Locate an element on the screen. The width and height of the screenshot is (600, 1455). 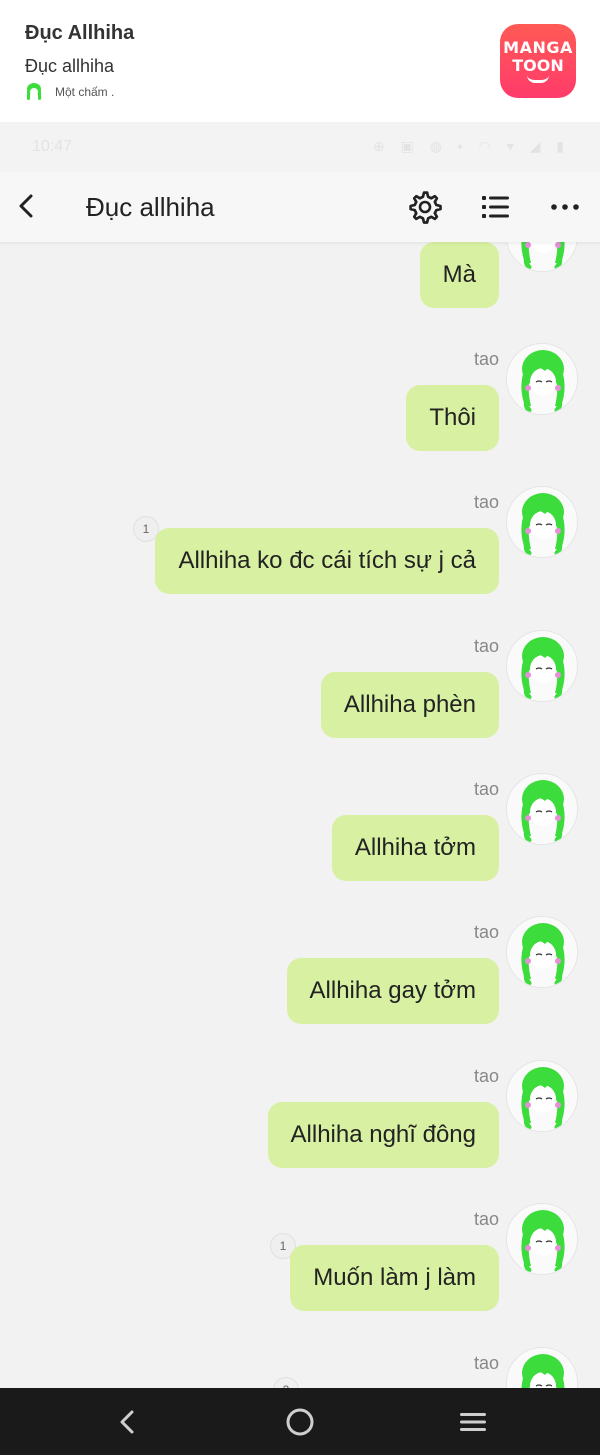
message-bubble: Allhiha nghĩ đông is located at coordinates (383, 1135).